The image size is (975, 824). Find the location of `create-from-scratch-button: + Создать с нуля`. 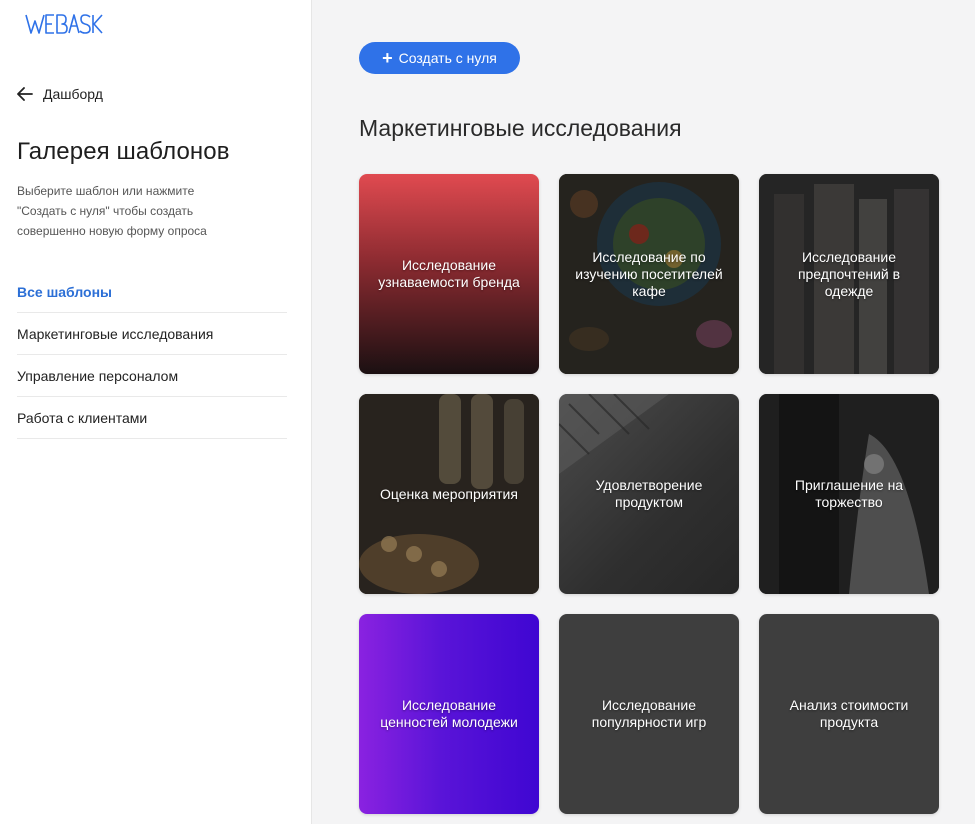

create-from-scratch-button: + Создать с нуля is located at coordinates (439, 58).